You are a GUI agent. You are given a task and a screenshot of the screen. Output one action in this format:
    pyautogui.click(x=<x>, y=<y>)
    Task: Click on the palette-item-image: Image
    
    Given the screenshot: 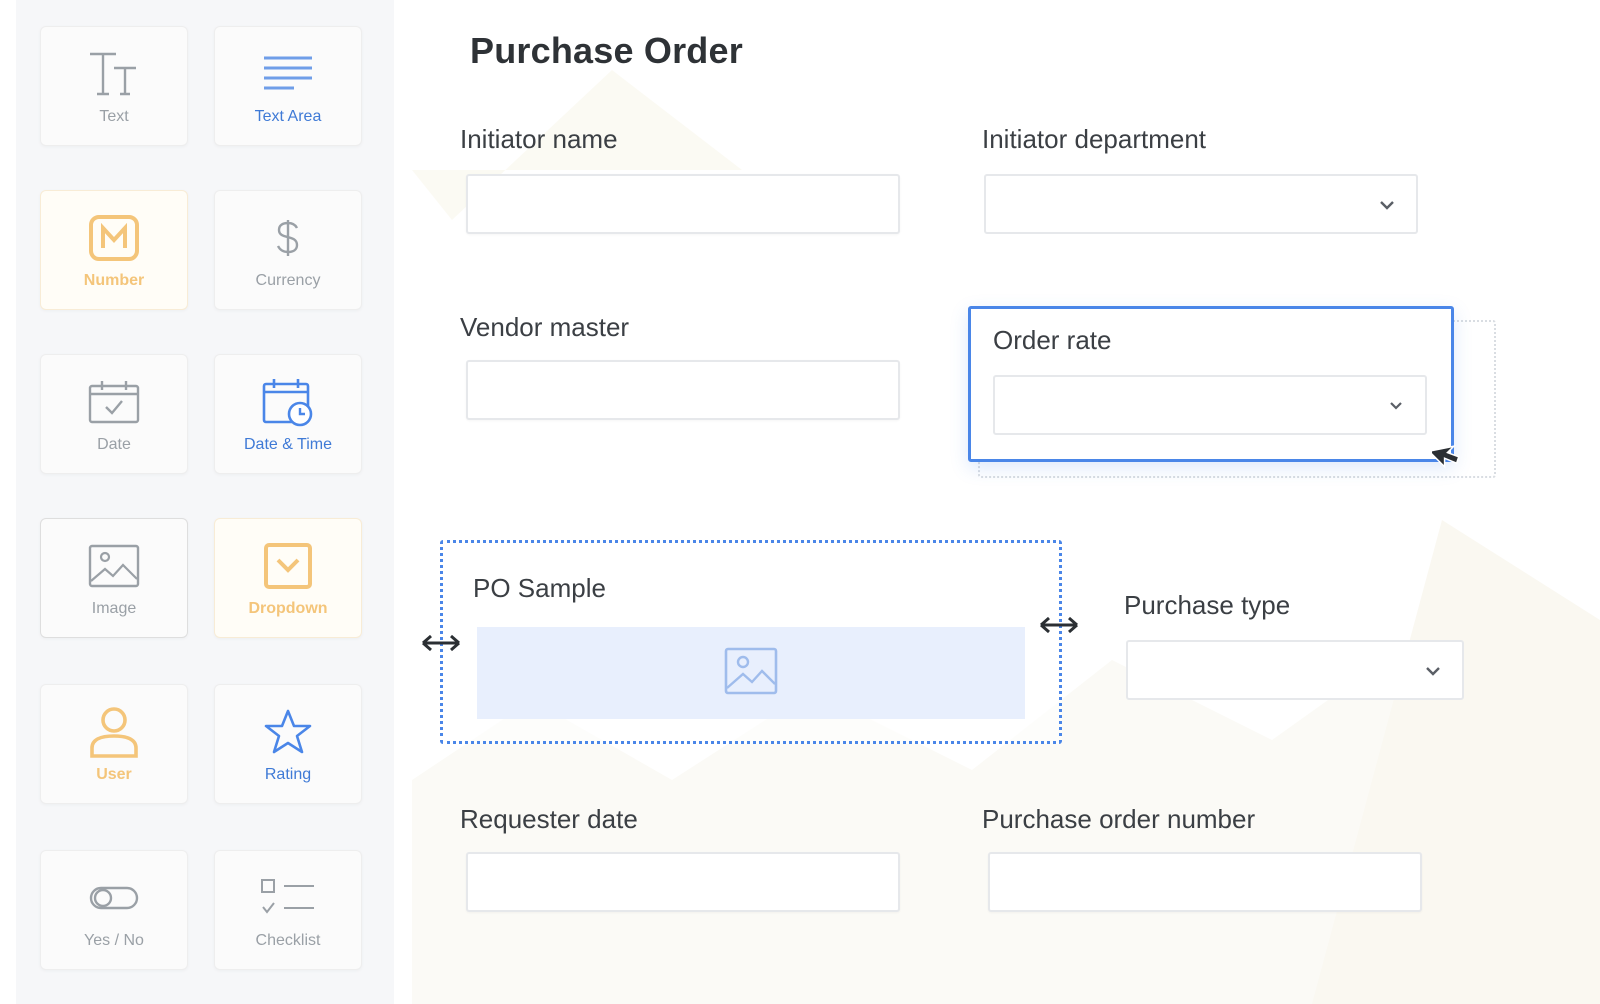 What is the action you would take?
    pyautogui.click(x=114, y=578)
    